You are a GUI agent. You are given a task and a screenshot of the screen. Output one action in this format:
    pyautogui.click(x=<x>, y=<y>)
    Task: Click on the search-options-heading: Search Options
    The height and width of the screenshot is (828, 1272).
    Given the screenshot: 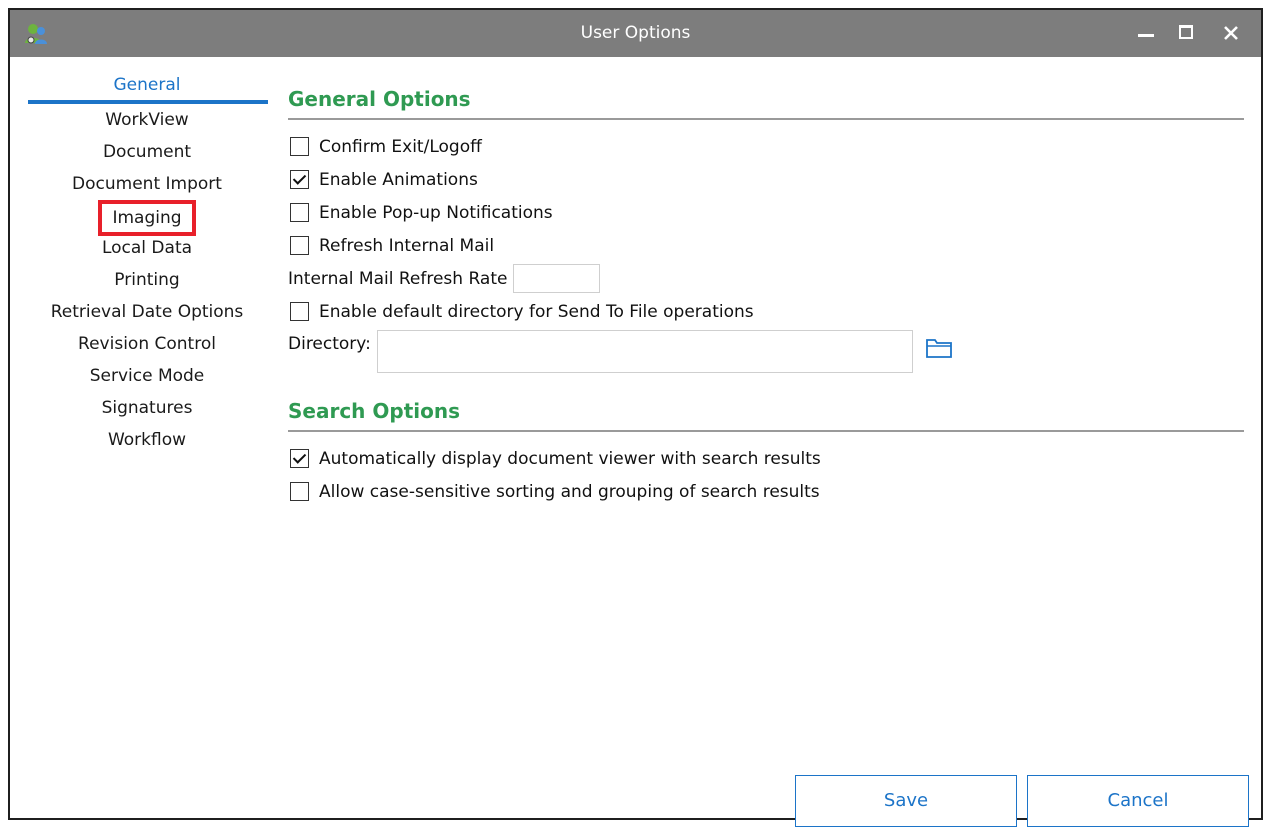 What is the action you would take?
    pyautogui.click(x=374, y=411)
    